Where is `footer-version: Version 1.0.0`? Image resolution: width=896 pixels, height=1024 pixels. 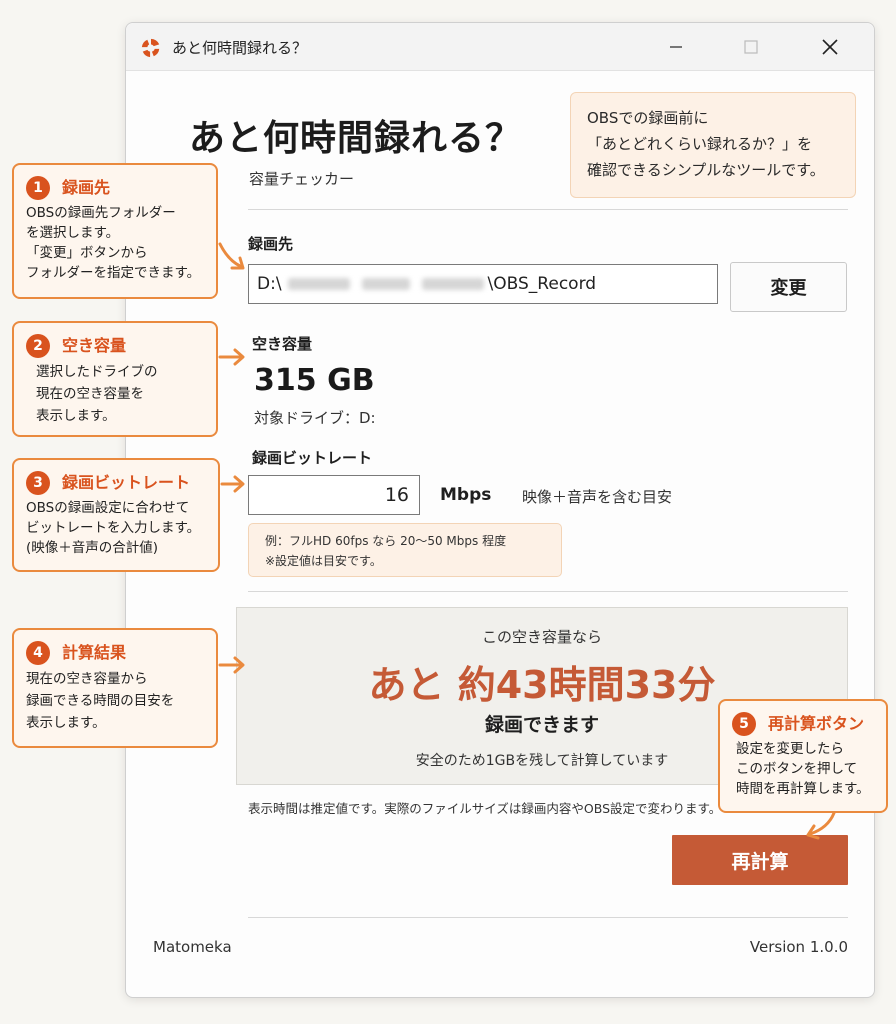 footer-version: Version 1.0.0 is located at coordinates (798, 947).